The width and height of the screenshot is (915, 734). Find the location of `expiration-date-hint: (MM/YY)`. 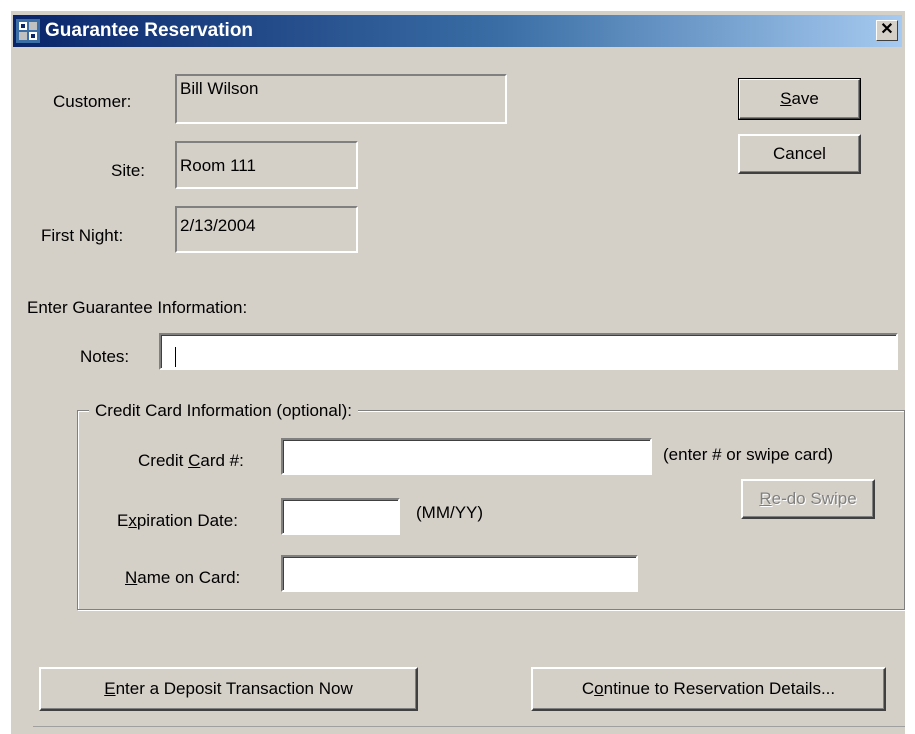

expiration-date-hint: (MM/YY) is located at coordinates (450, 512).